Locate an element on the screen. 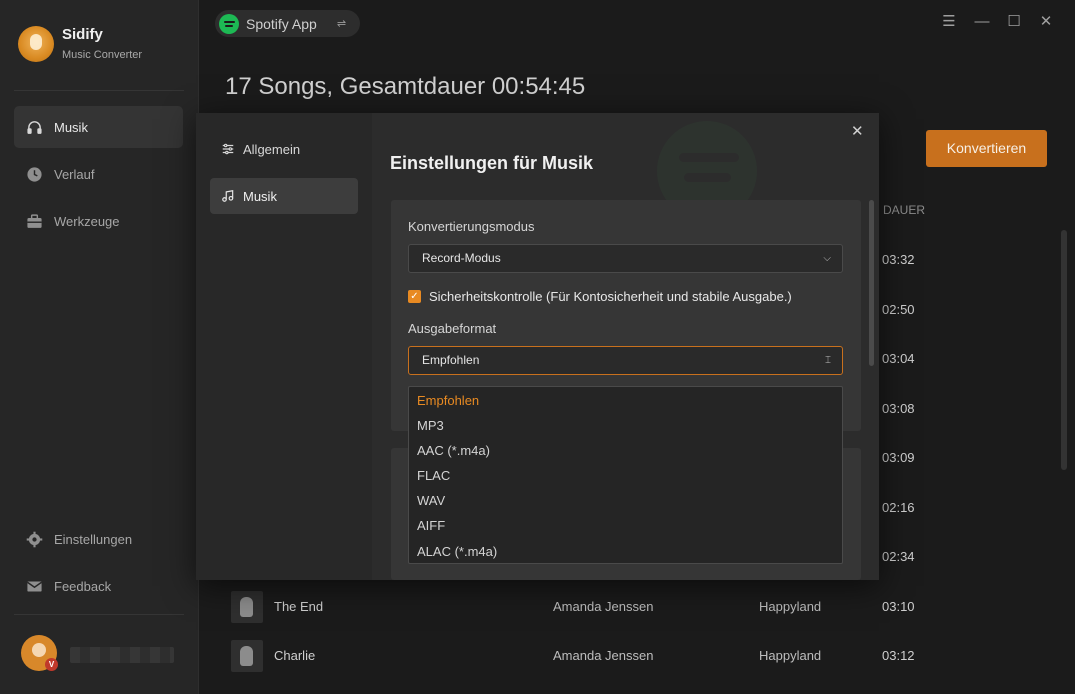 The image size is (1075, 694). mail-icon is located at coordinates (34, 586).